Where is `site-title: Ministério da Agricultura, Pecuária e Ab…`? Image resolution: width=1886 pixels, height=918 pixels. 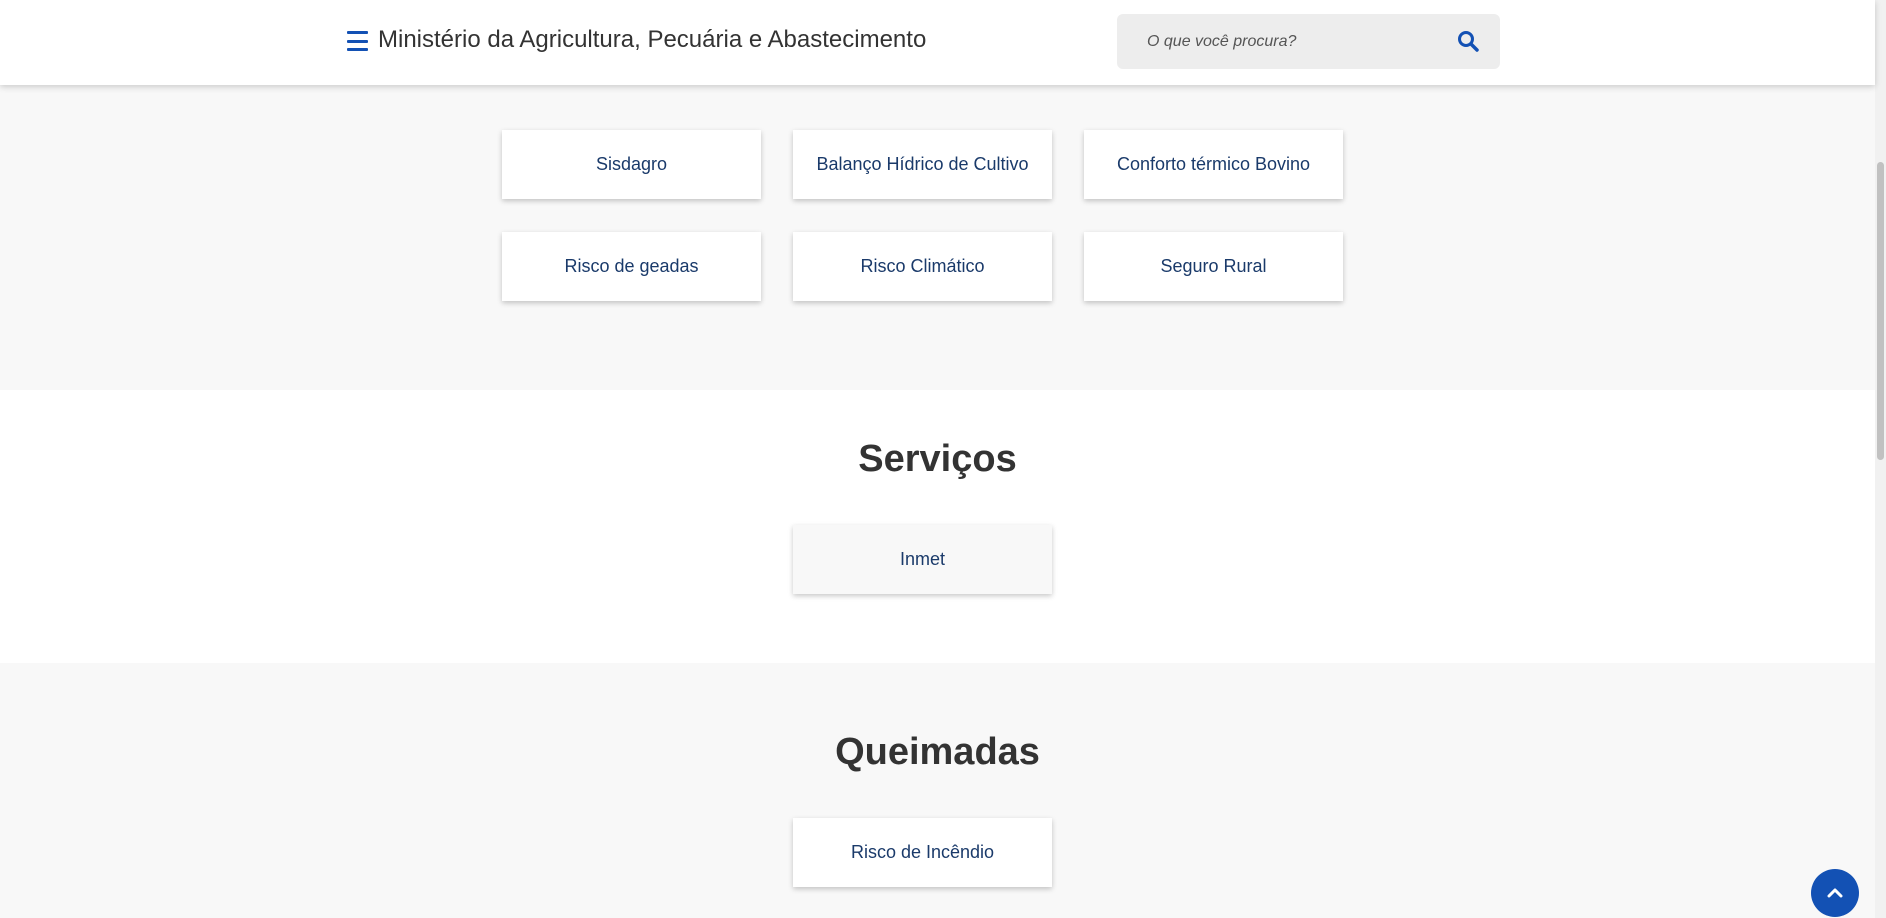
site-title: Ministério da Agricultura, Pecuária e Ab… is located at coordinates (652, 40).